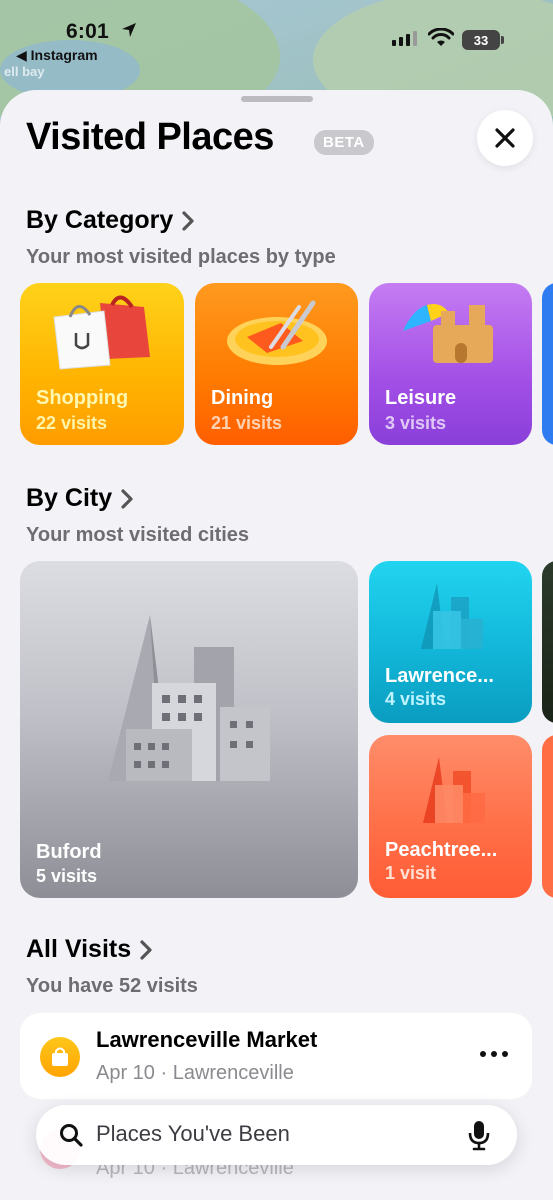  I want to click on more-options-button, so click(494, 1054).